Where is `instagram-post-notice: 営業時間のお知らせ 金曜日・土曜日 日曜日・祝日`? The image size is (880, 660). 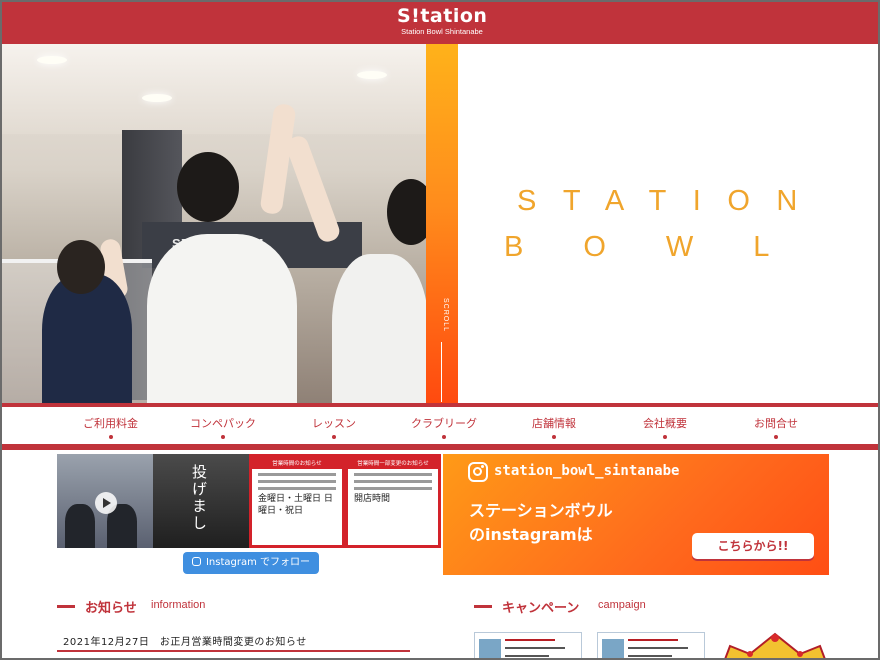 instagram-post-notice: 営業時間のお知らせ 金曜日・土曜日 日曜日・祝日 is located at coordinates (297, 501).